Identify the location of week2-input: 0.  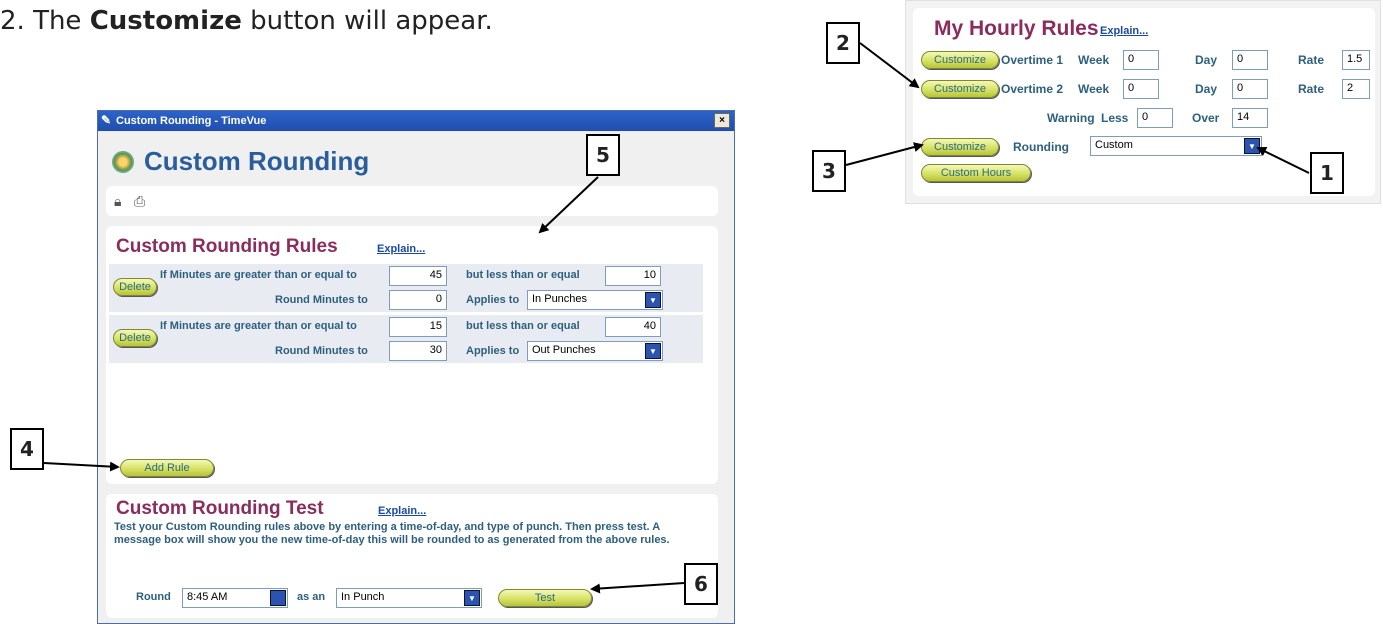
(1141, 89).